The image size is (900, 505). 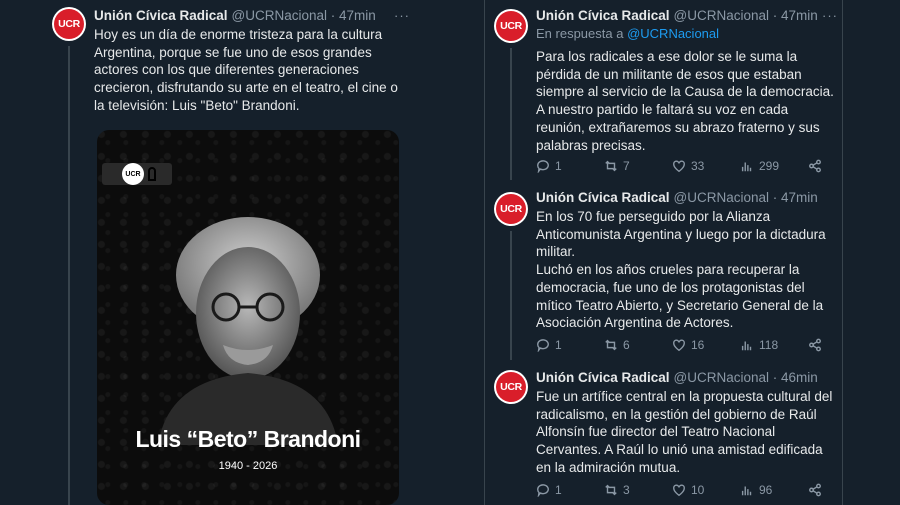 I want to click on retweet-button: 7, so click(x=624, y=166).